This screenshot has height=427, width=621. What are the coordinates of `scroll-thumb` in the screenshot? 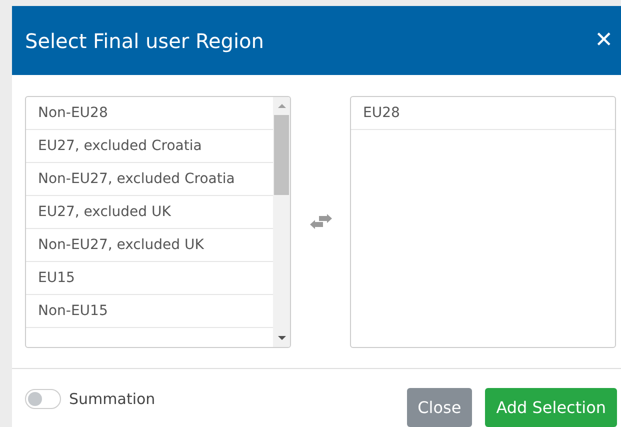 It's located at (281, 155).